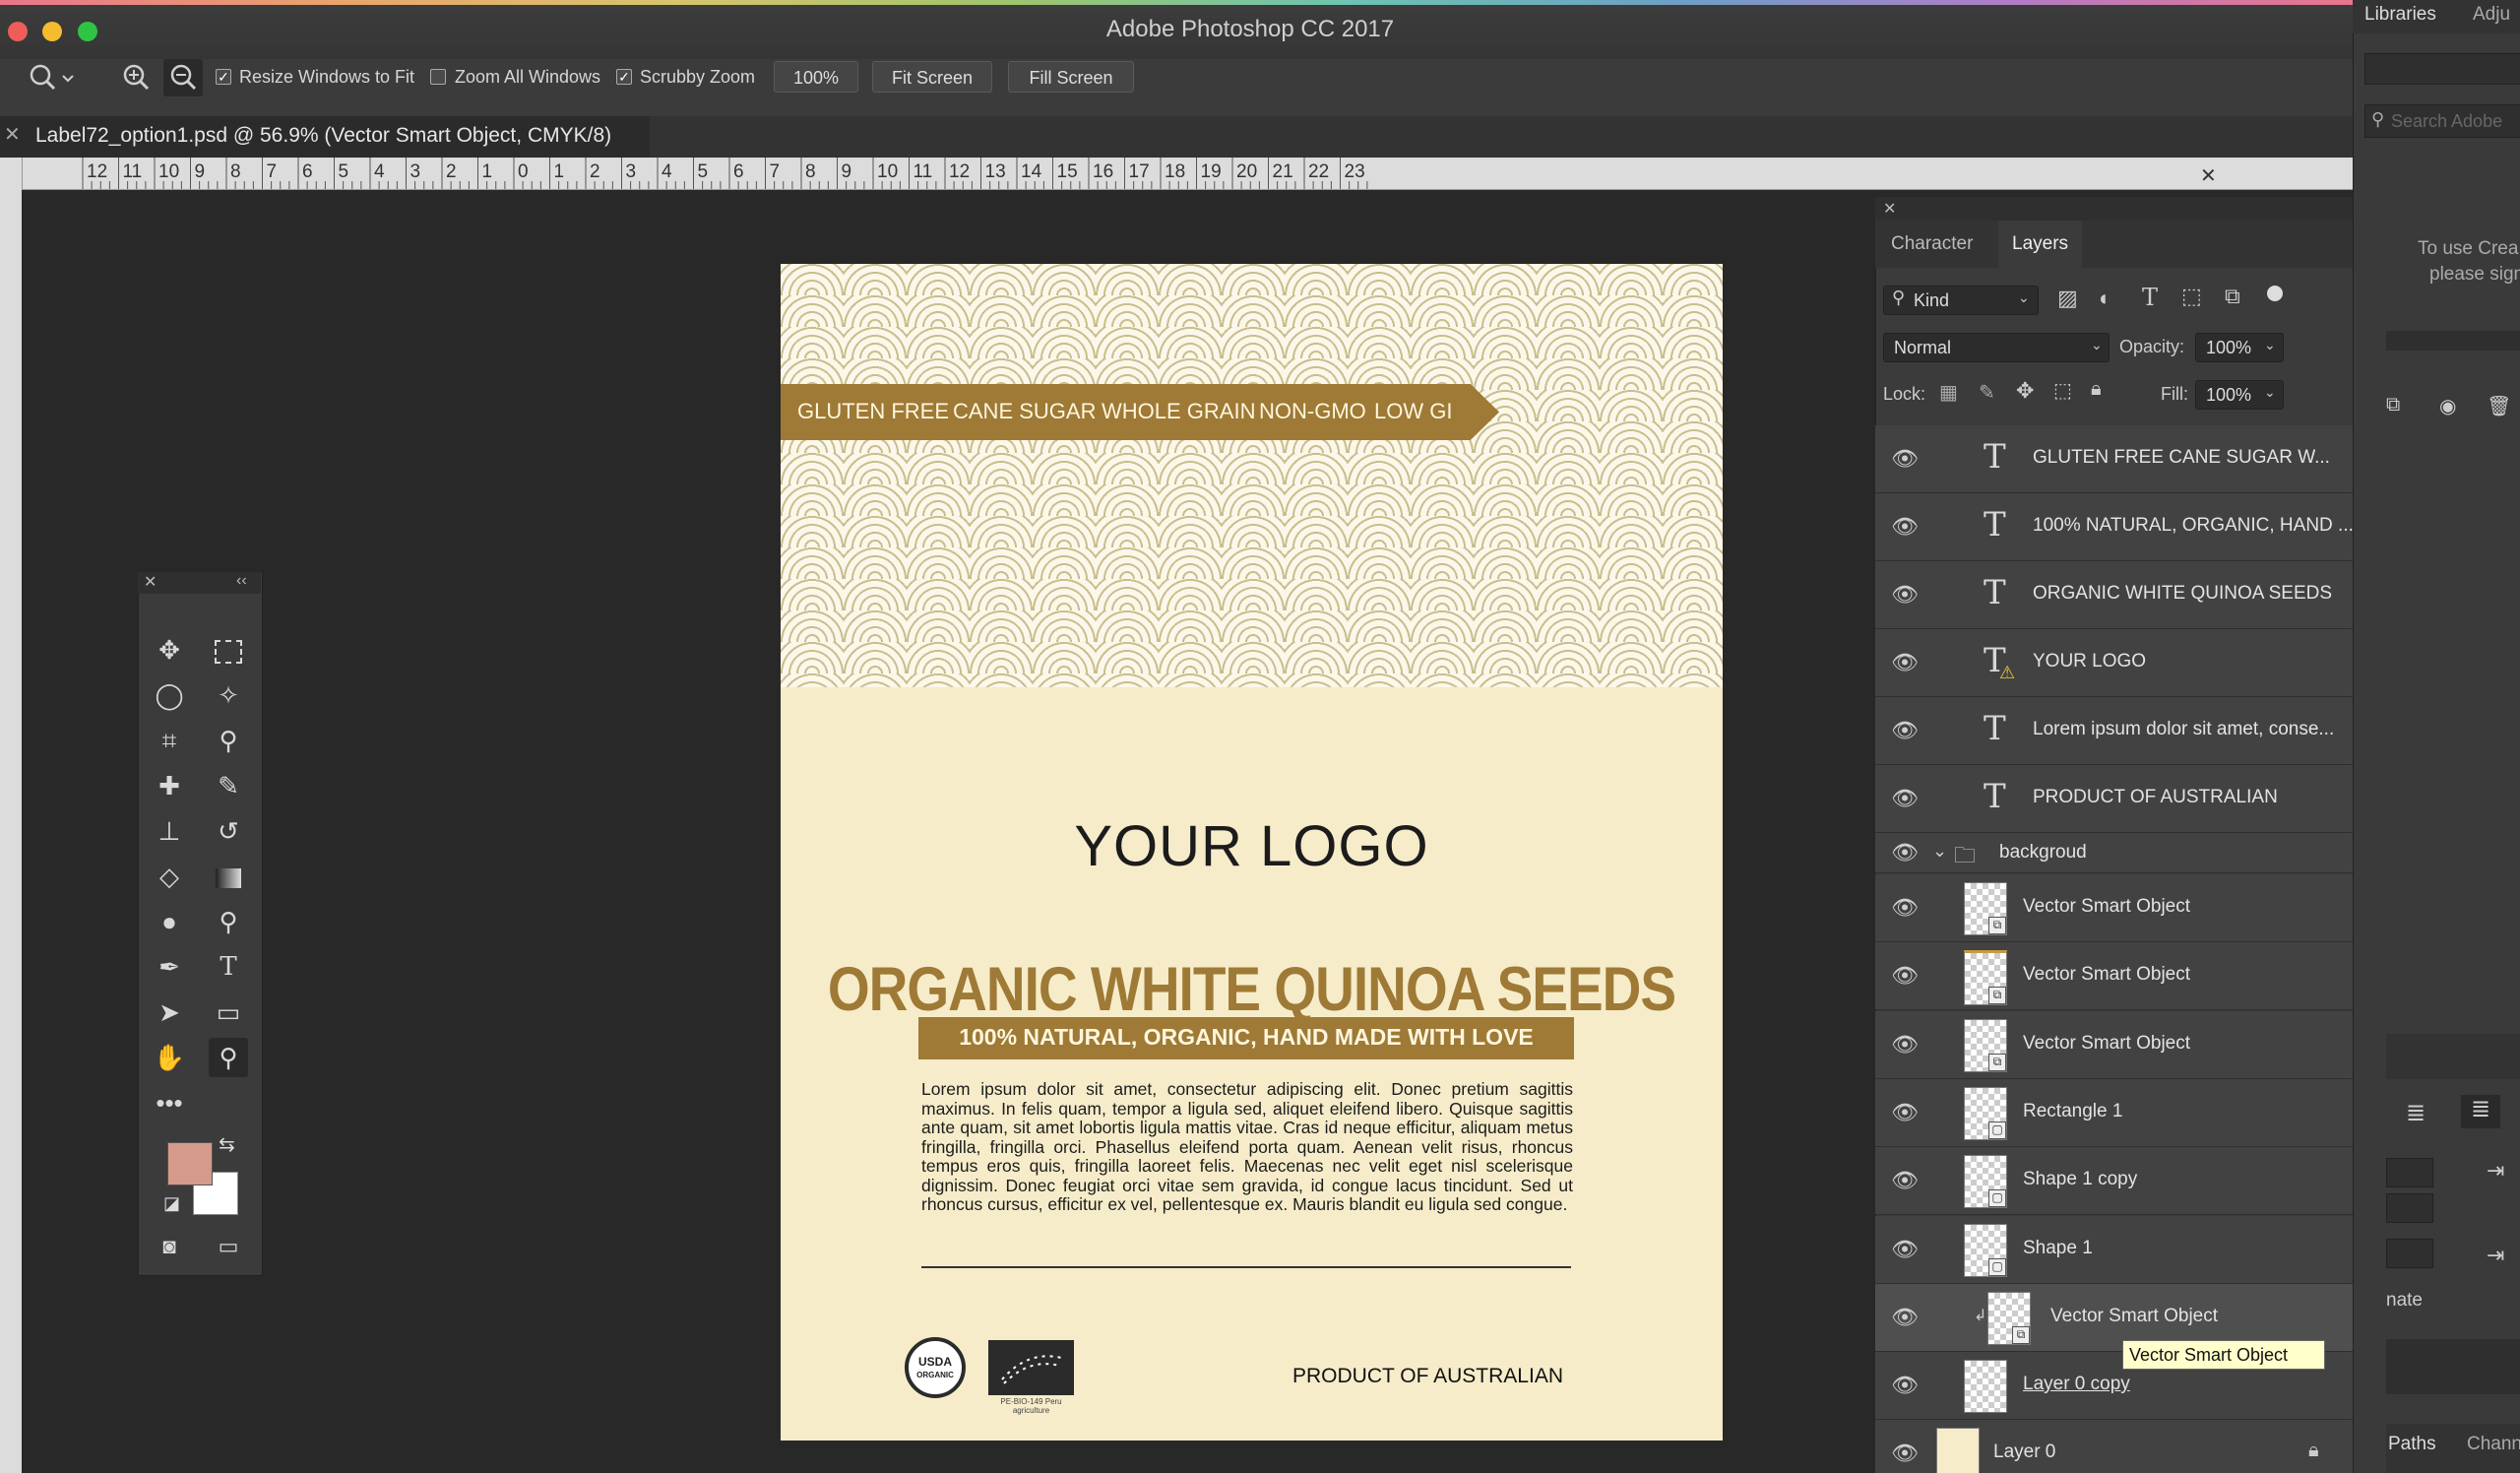  I want to click on clone-stamp-tool-icon: ⊥, so click(169, 831).